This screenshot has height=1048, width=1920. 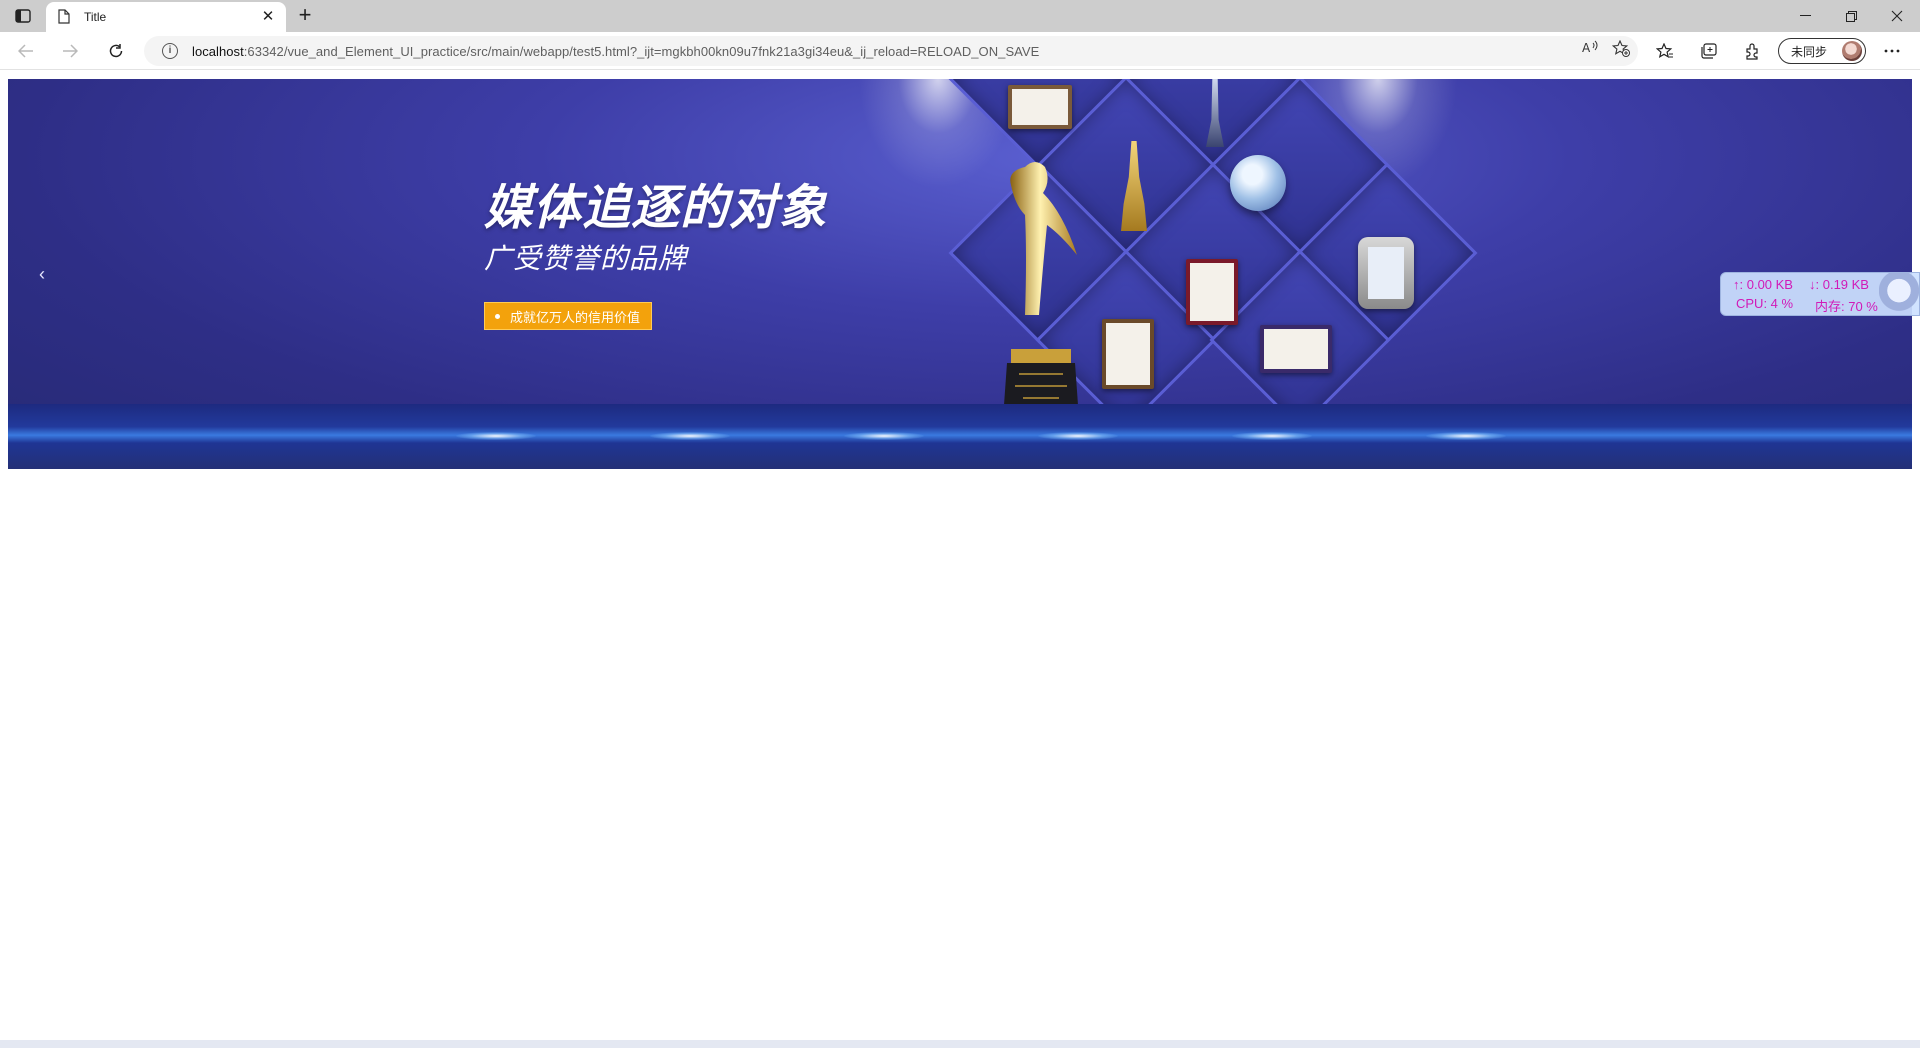 What do you see at coordinates (656, 208) in the screenshot?
I see `banner-headline: 媒体追逐的对象` at bounding box center [656, 208].